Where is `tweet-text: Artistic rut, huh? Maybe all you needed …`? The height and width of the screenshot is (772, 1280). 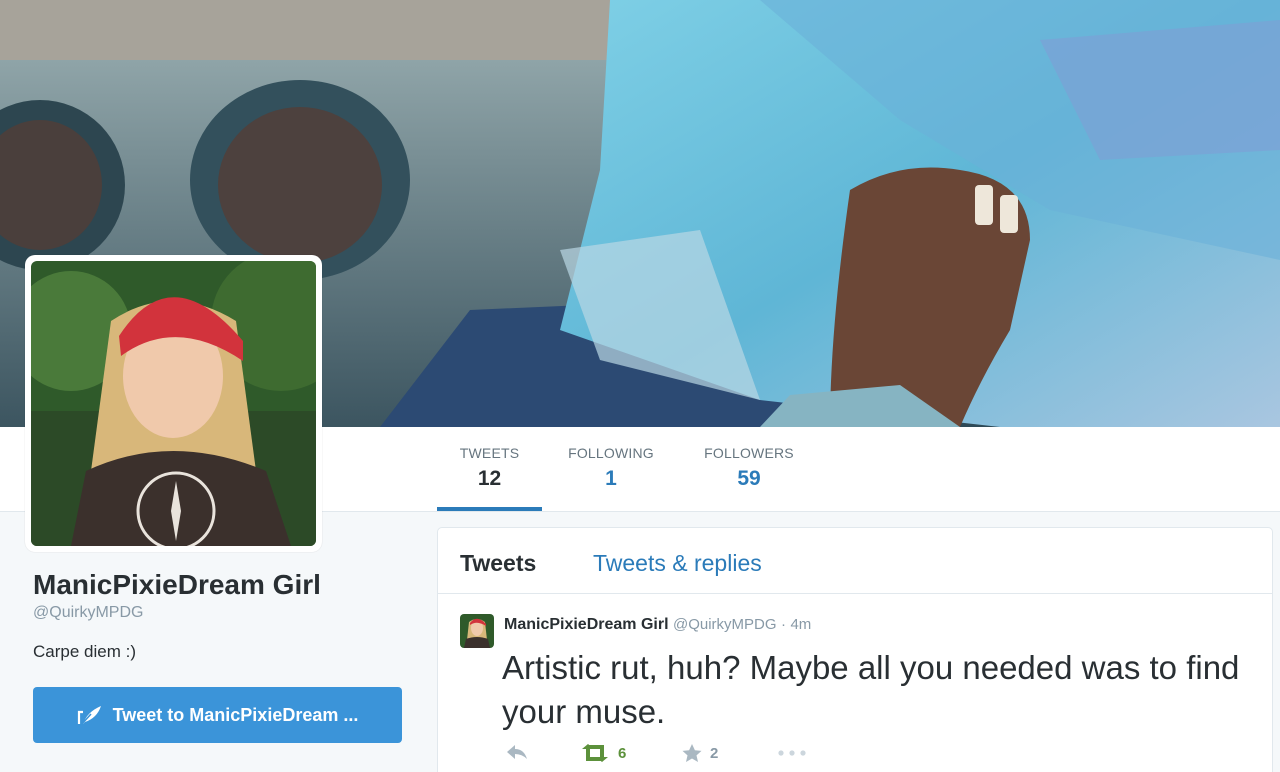 tweet-text: Artistic rut, huh? Maybe all you needed … is located at coordinates (871, 689).